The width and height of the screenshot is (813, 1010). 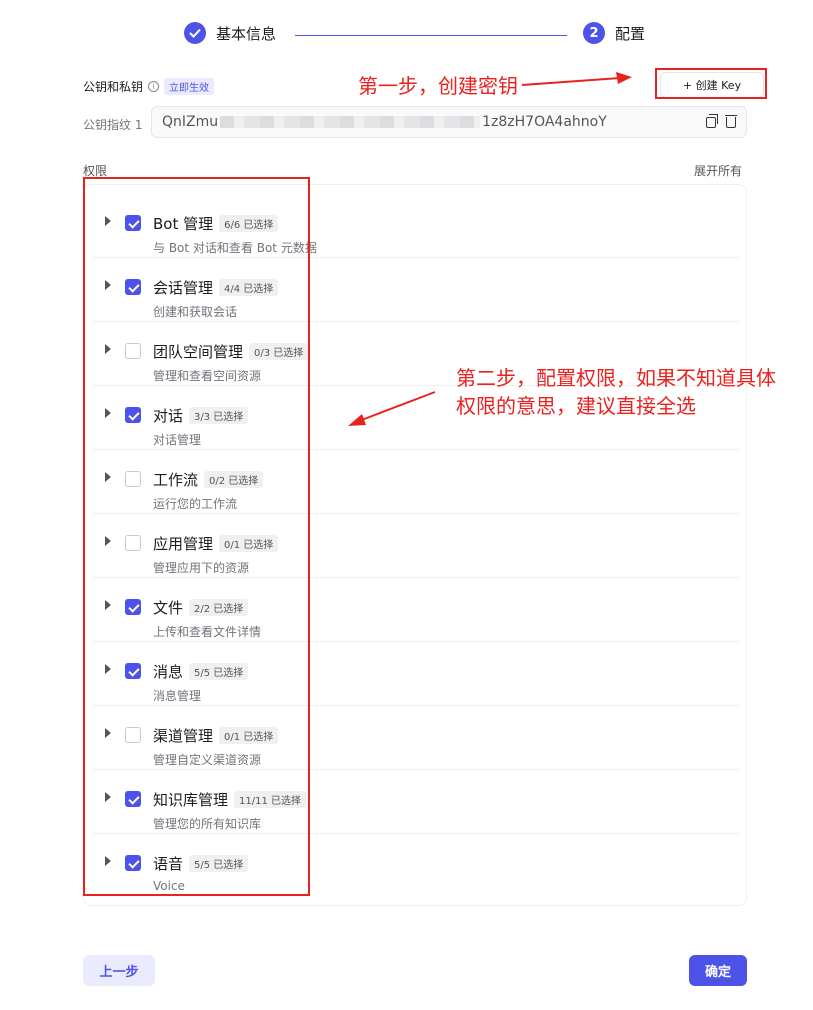 What do you see at coordinates (718, 970) in the screenshot?
I see `confirm-button: 确定` at bounding box center [718, 970].